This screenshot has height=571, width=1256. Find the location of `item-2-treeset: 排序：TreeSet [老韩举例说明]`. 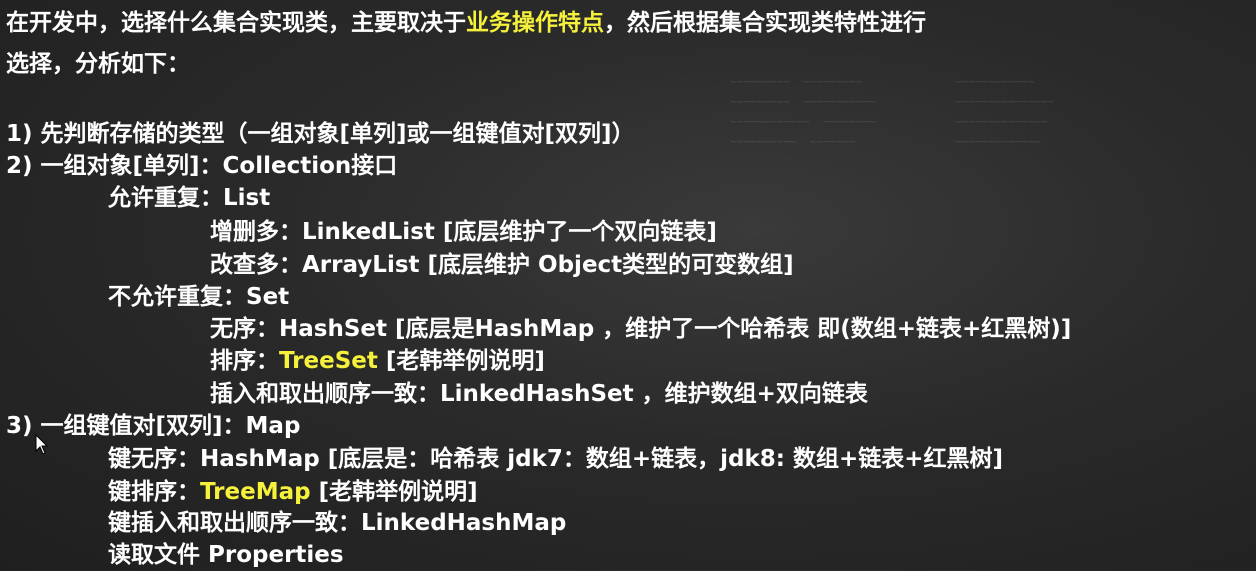

item-2-treeset: 排序：TreeSet [老韩举例说明] is located at coordinates (377, 361).